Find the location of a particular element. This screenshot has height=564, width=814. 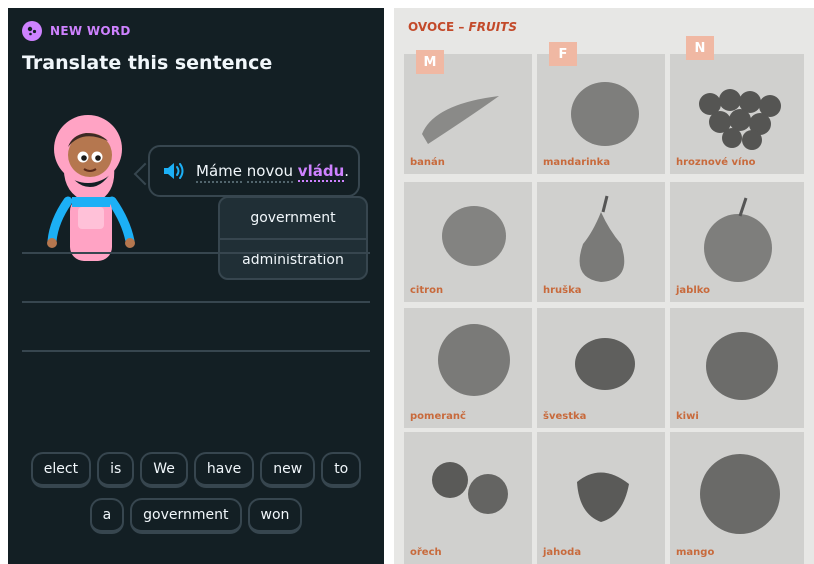

fruit-tile-jahoda: jahoda is located at coordinates (601, 498).